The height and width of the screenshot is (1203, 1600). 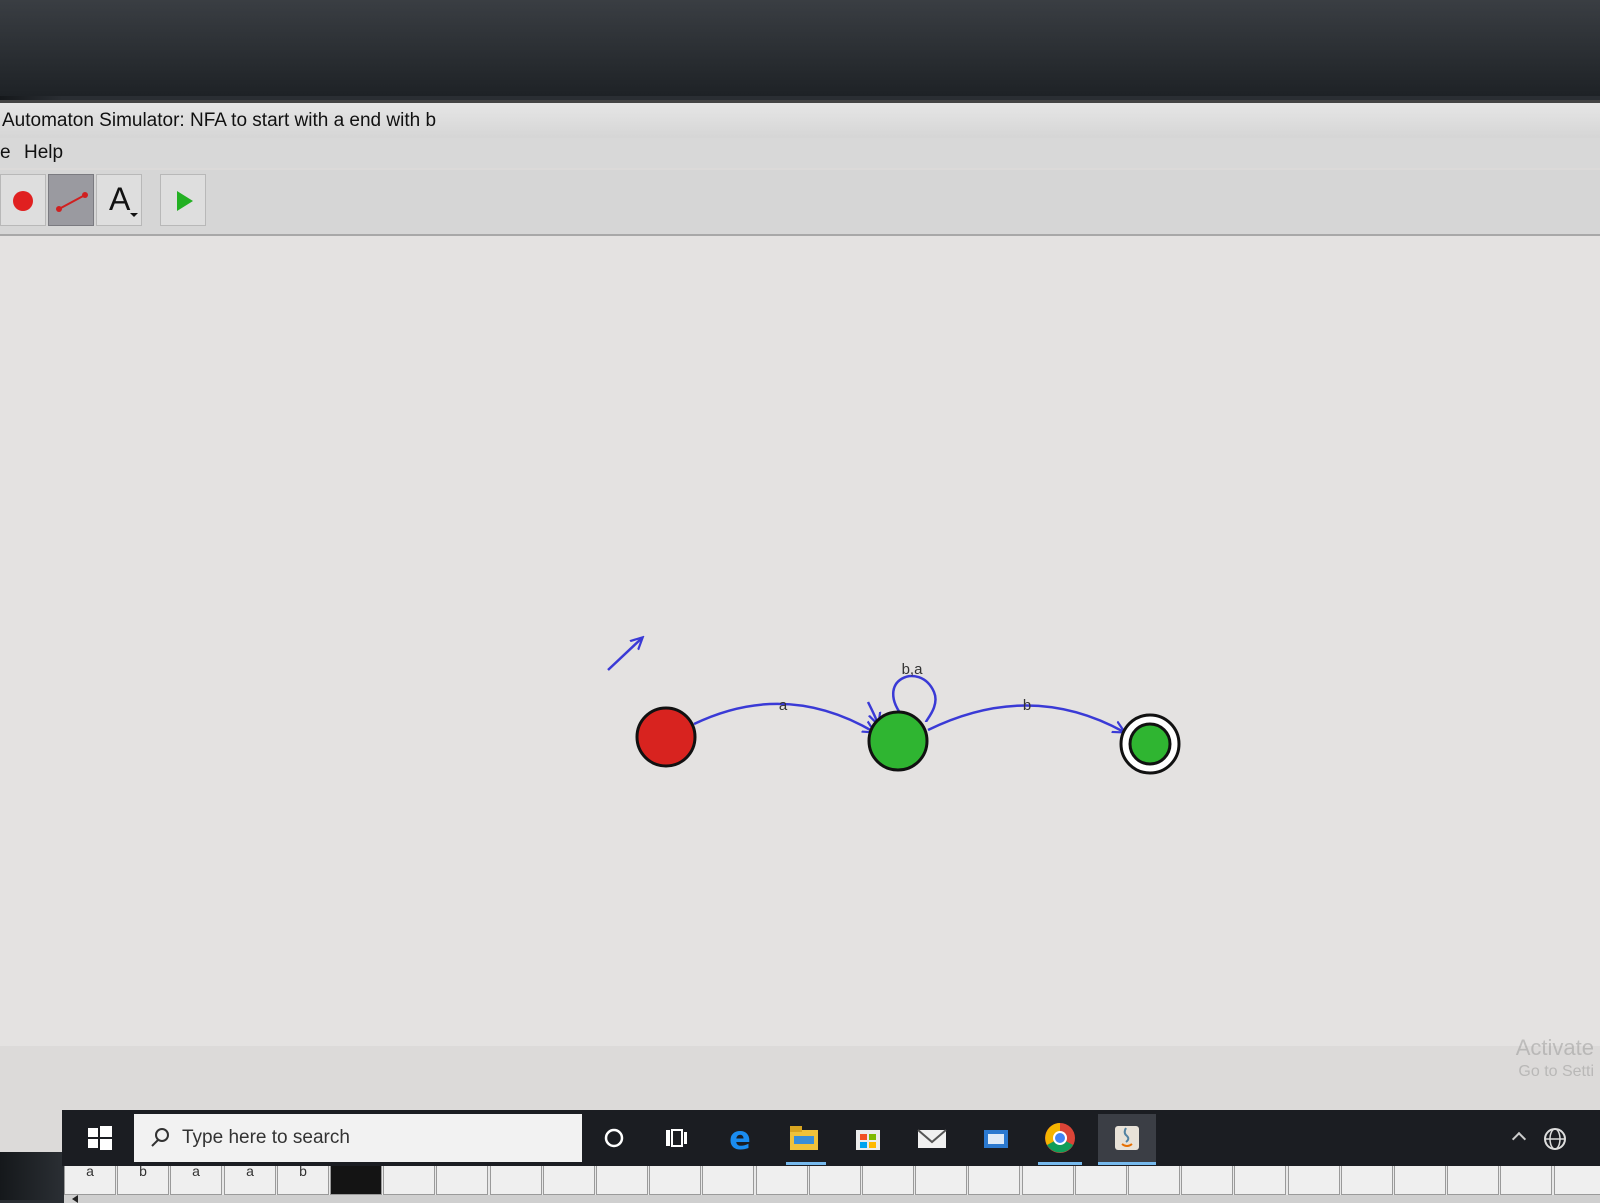 What do you see at coordinates (1060, 1138) in the screenshot?
I see `chrome-icon` at bounding box center [1060, 1138].